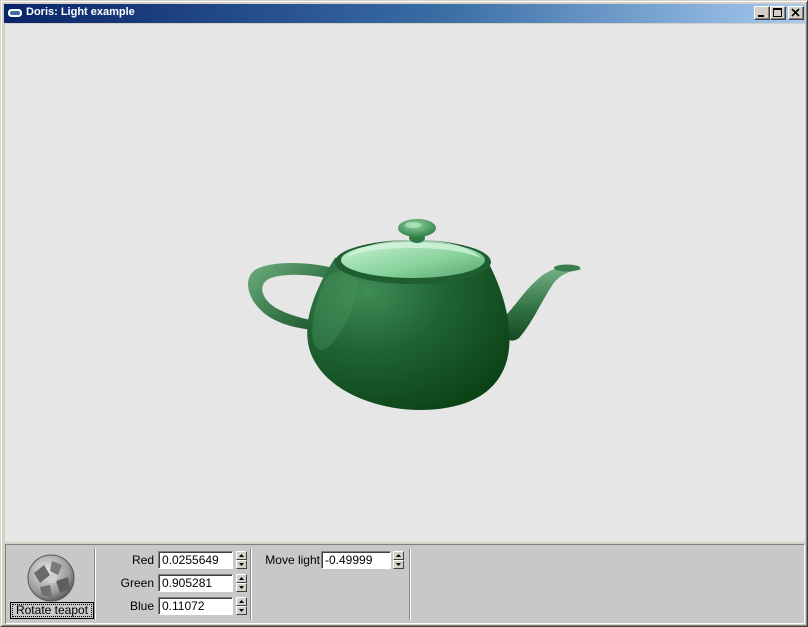 The width and height of the screenshot is (808, 627). I want to click on move-light-spin-up, so click(398, 555).